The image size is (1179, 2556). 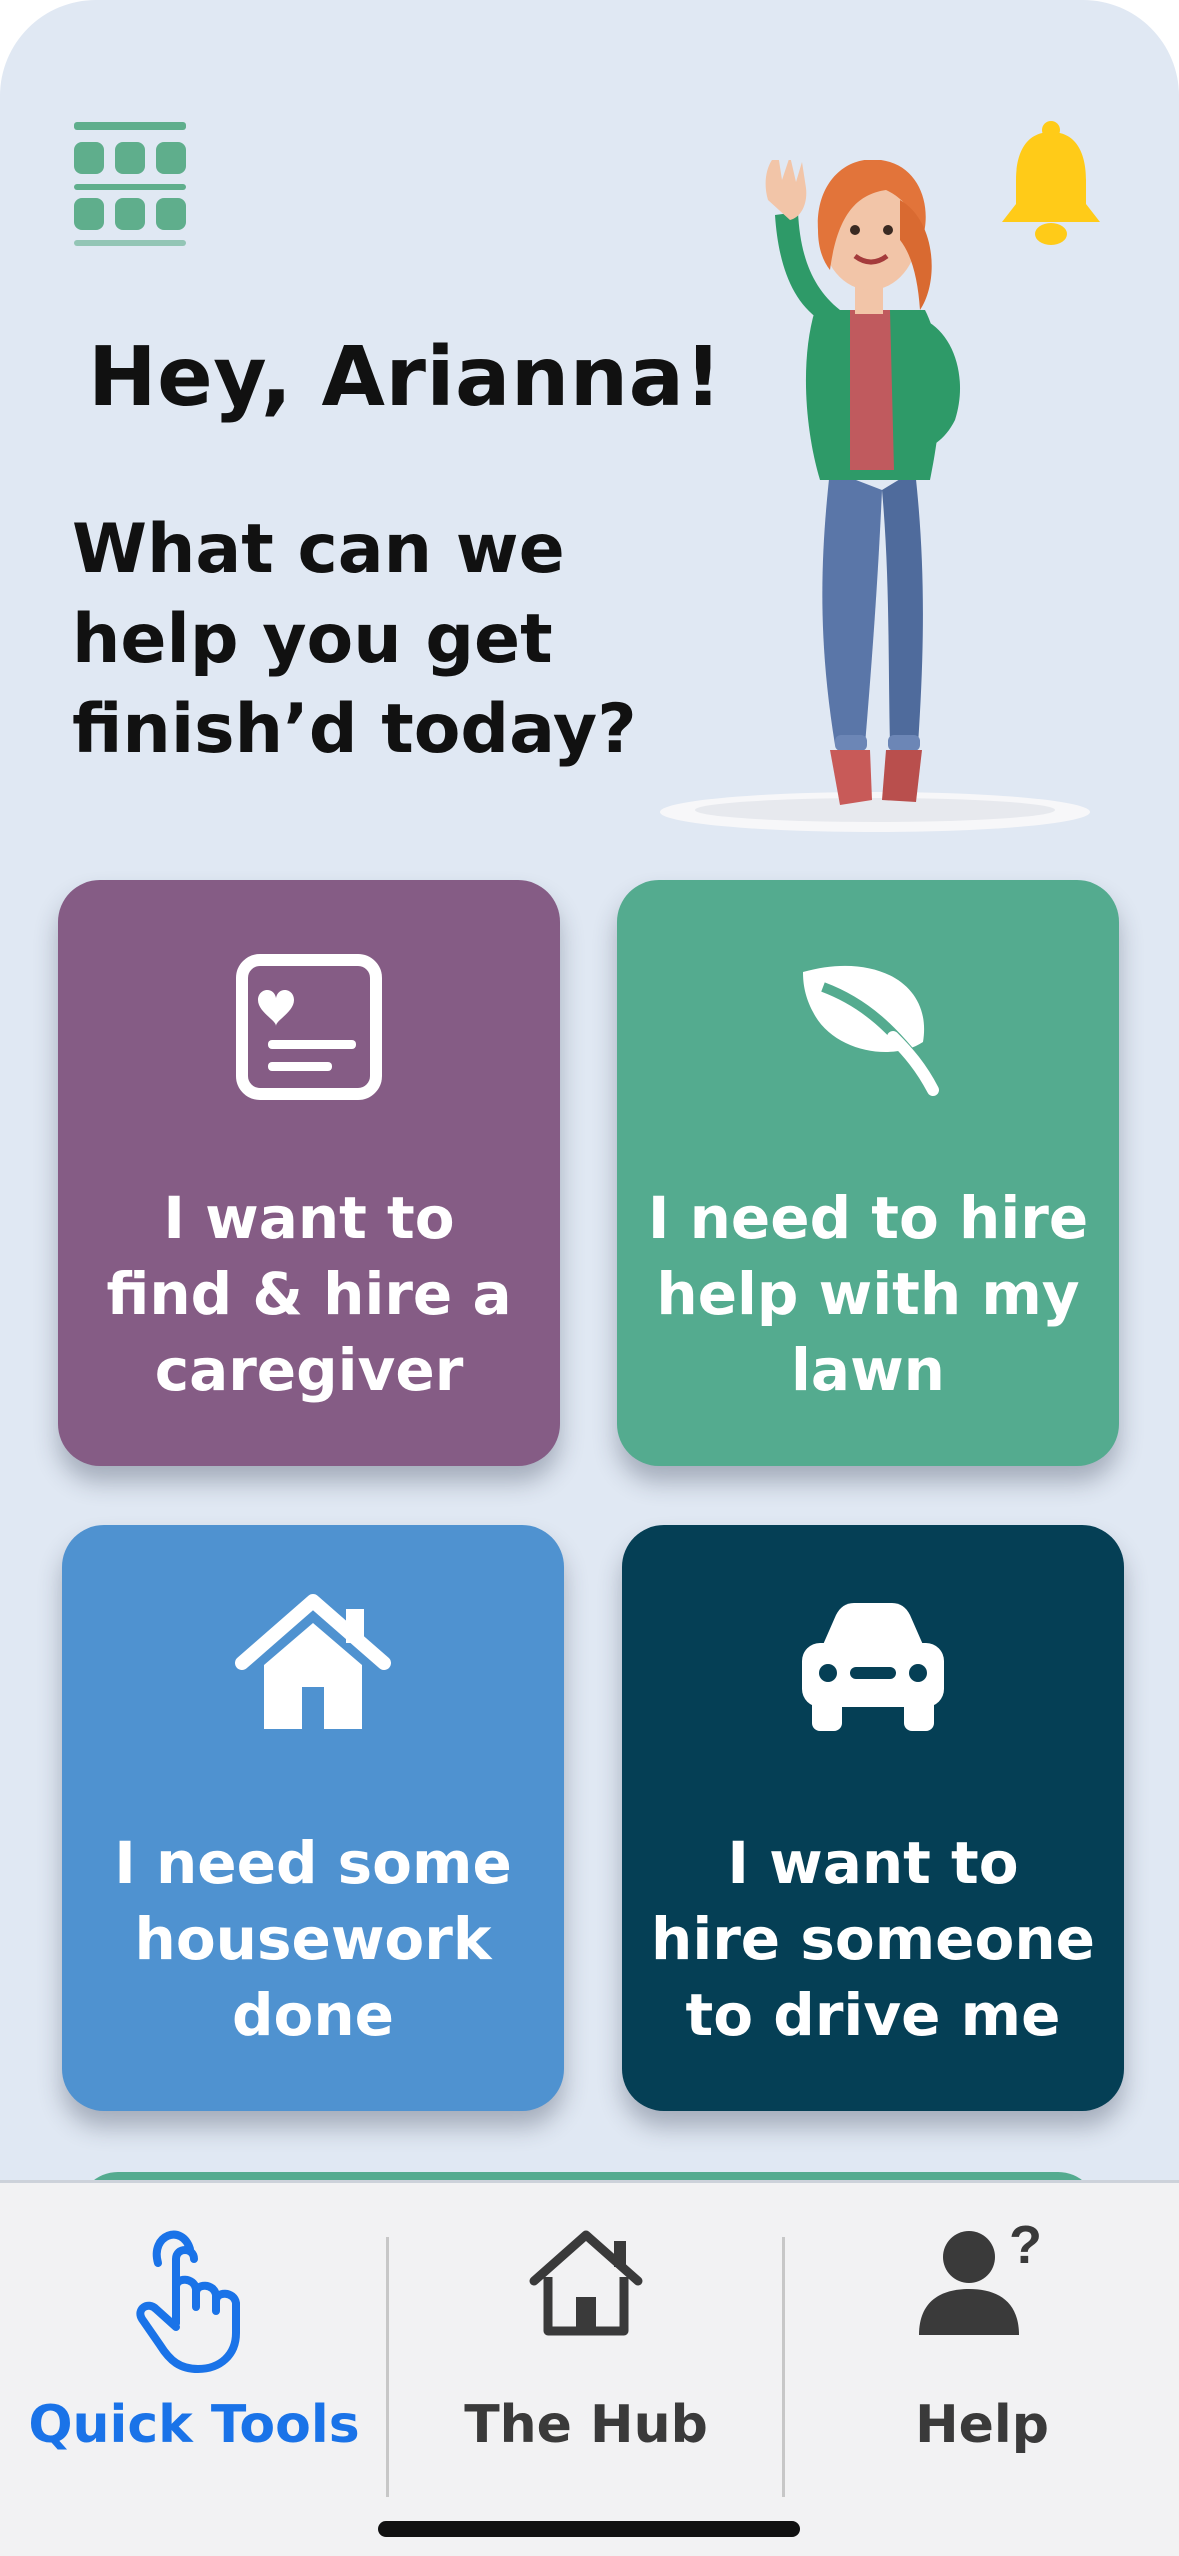 I want to click on tile-label: I need some housework done, so click(x=313, y=1939).